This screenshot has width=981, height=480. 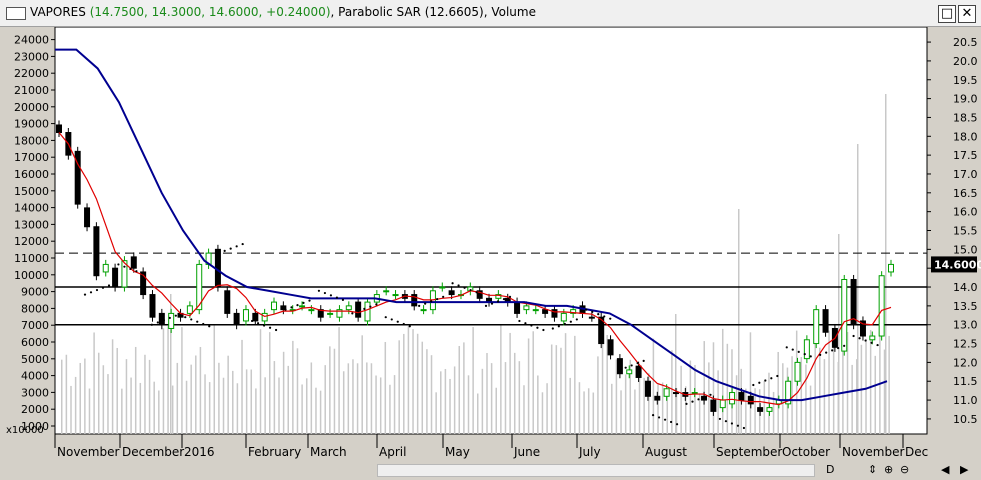 What do you see at coordinates (967, 14) in the screenshot?
I see `close-button: ✕` at bounding box center [967, 14].